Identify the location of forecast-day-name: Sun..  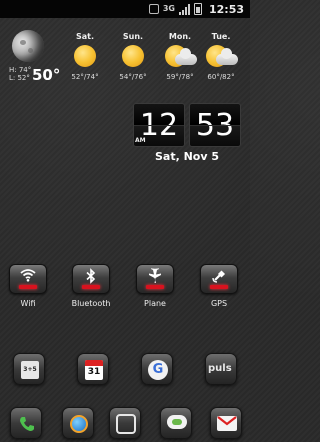
(133, 36).